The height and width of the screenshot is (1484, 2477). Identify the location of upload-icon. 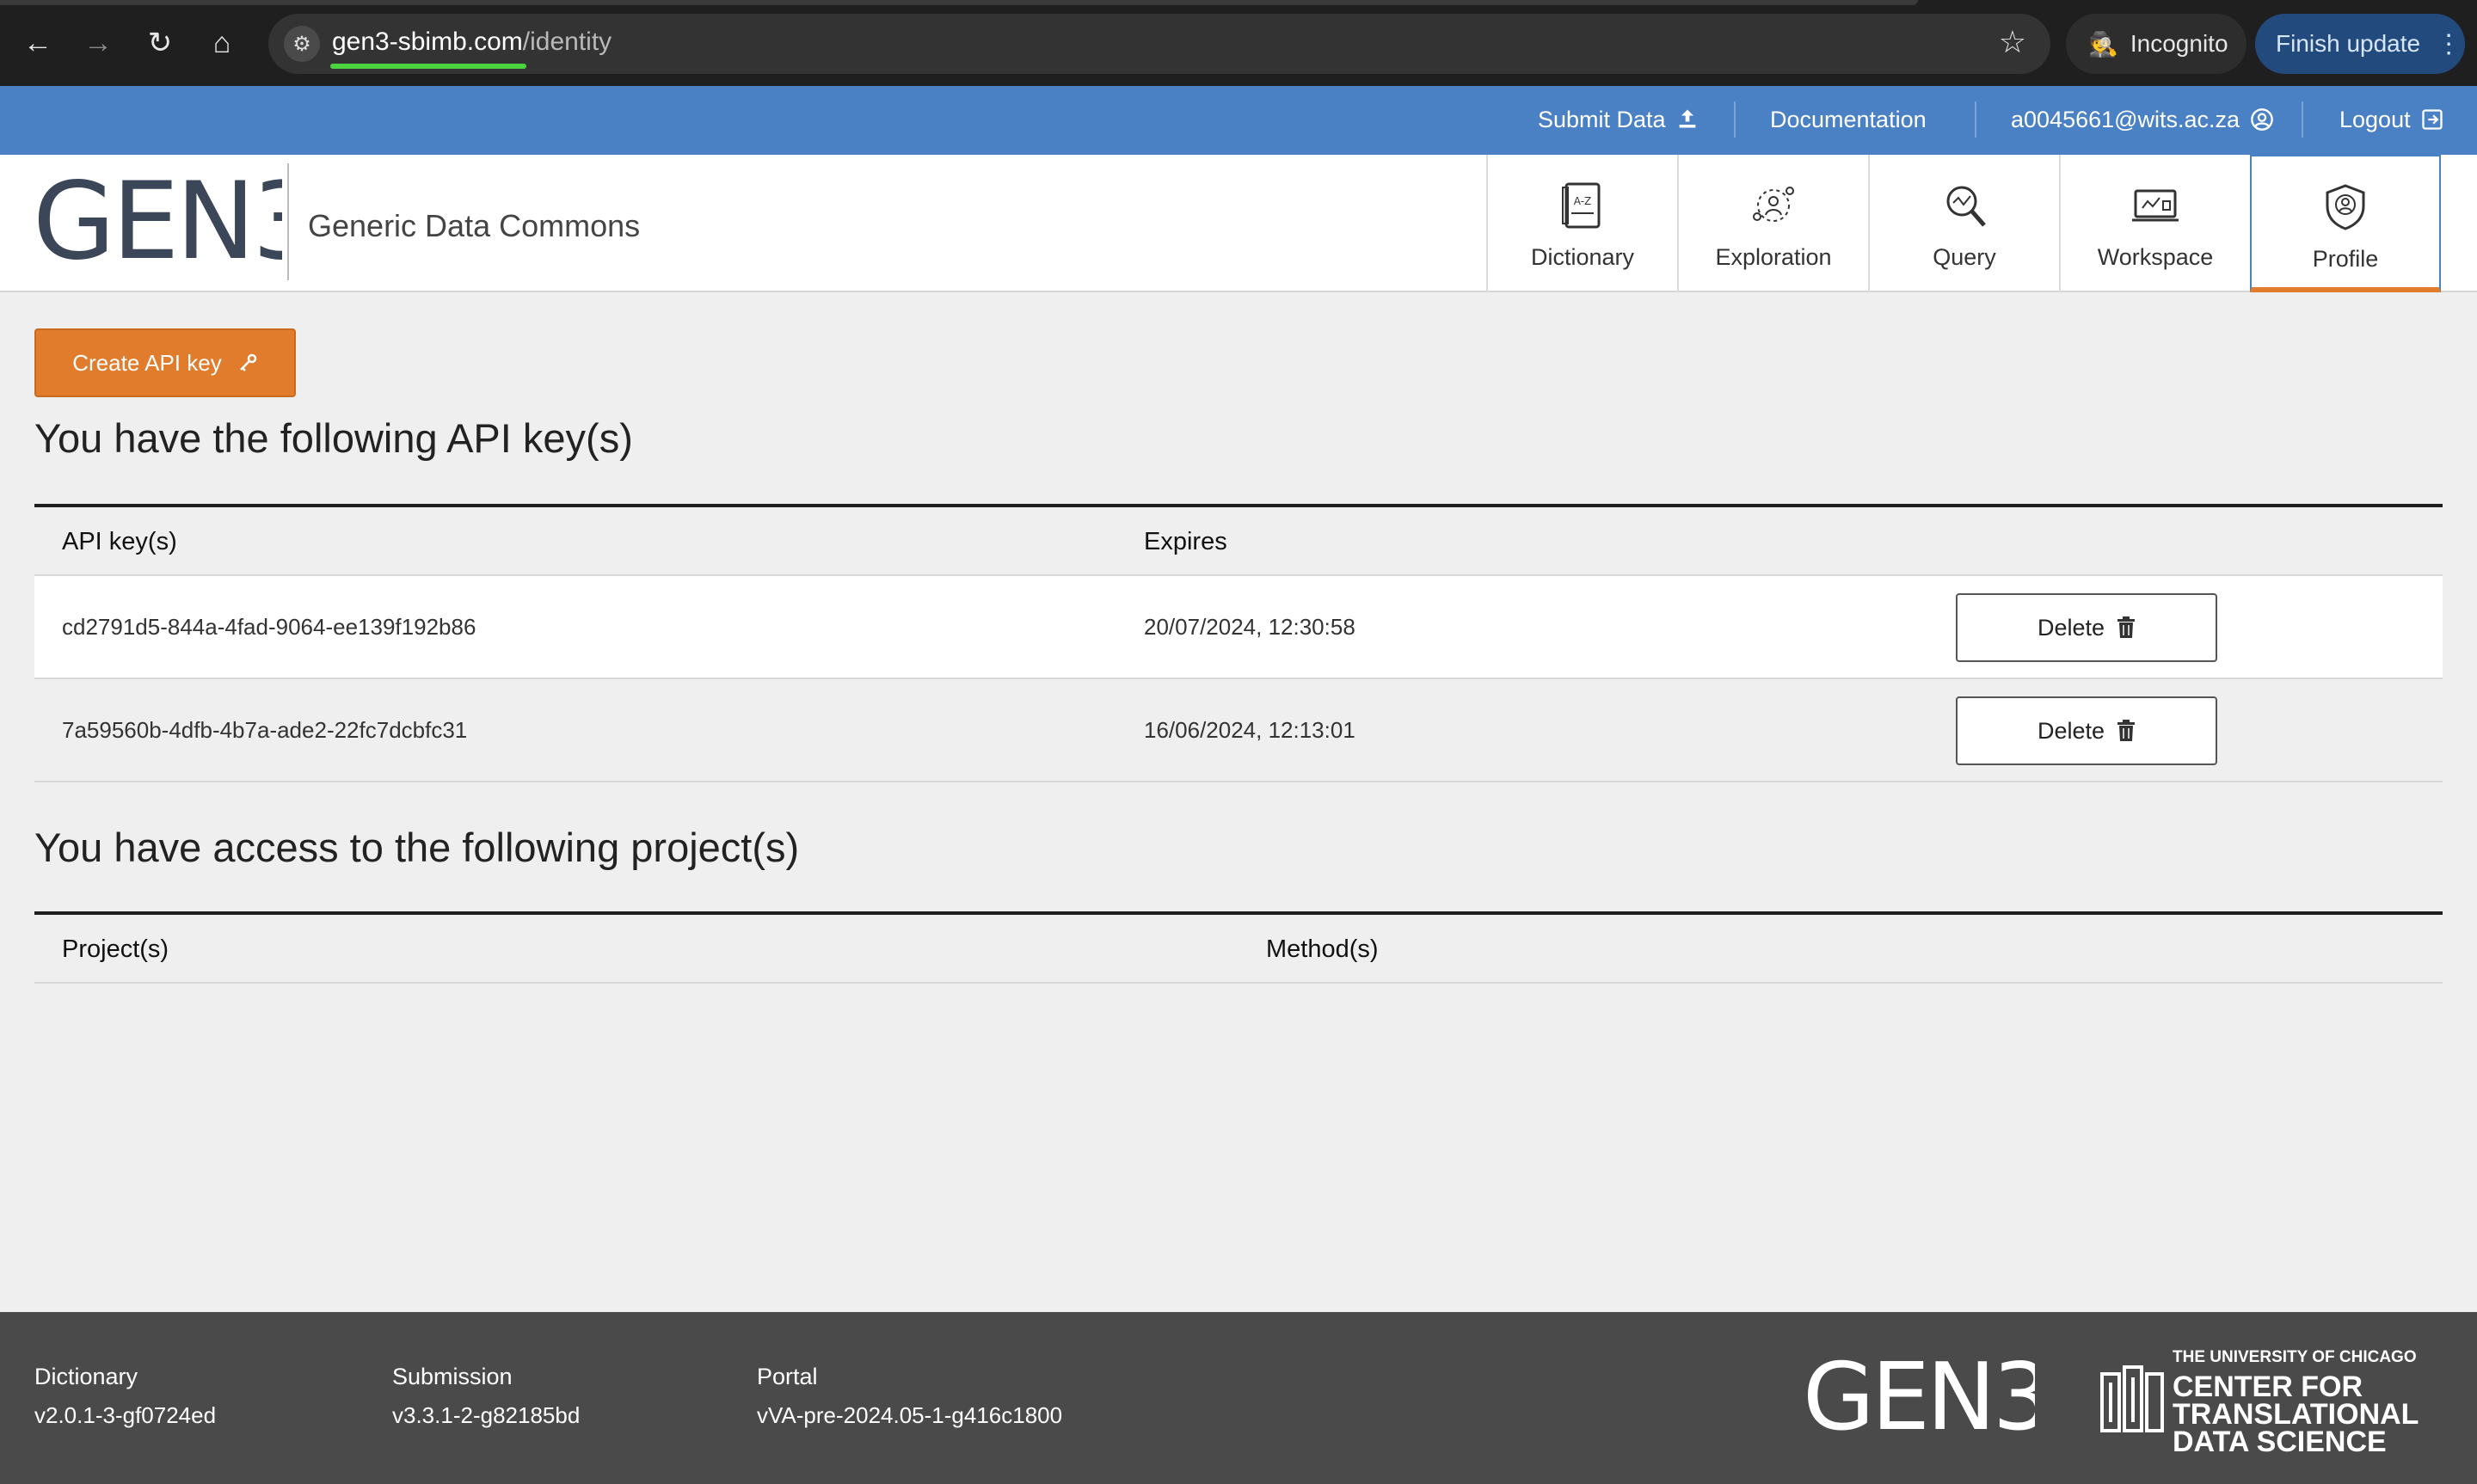
(1688, 118).